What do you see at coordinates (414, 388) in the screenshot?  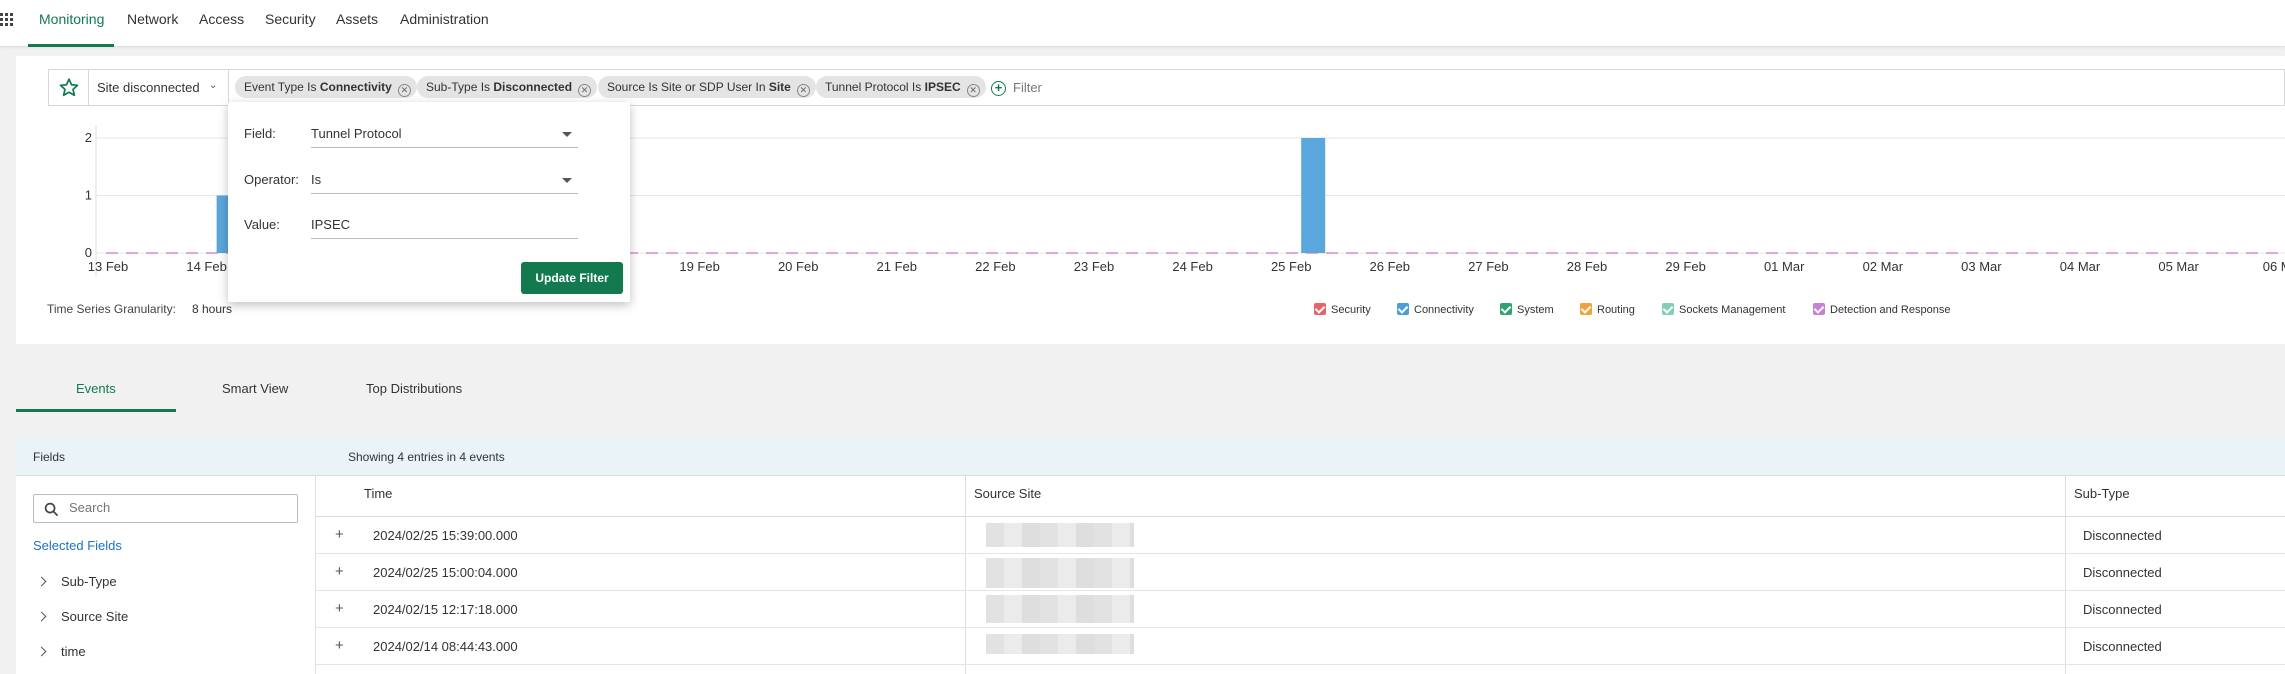 I see `tab-top-distributions: Top Distributions` at bounding box center [414, 388].